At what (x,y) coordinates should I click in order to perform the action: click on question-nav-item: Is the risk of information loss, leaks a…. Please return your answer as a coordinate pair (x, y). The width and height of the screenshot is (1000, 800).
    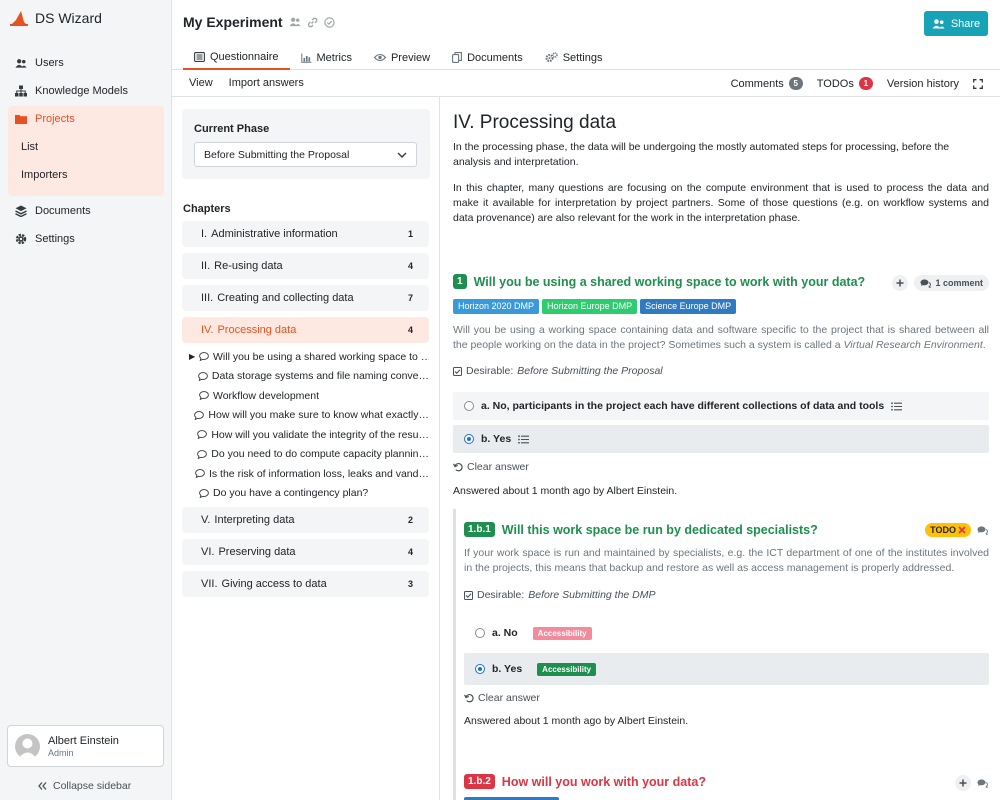
    Looking at the image, I should click on (309, 474).